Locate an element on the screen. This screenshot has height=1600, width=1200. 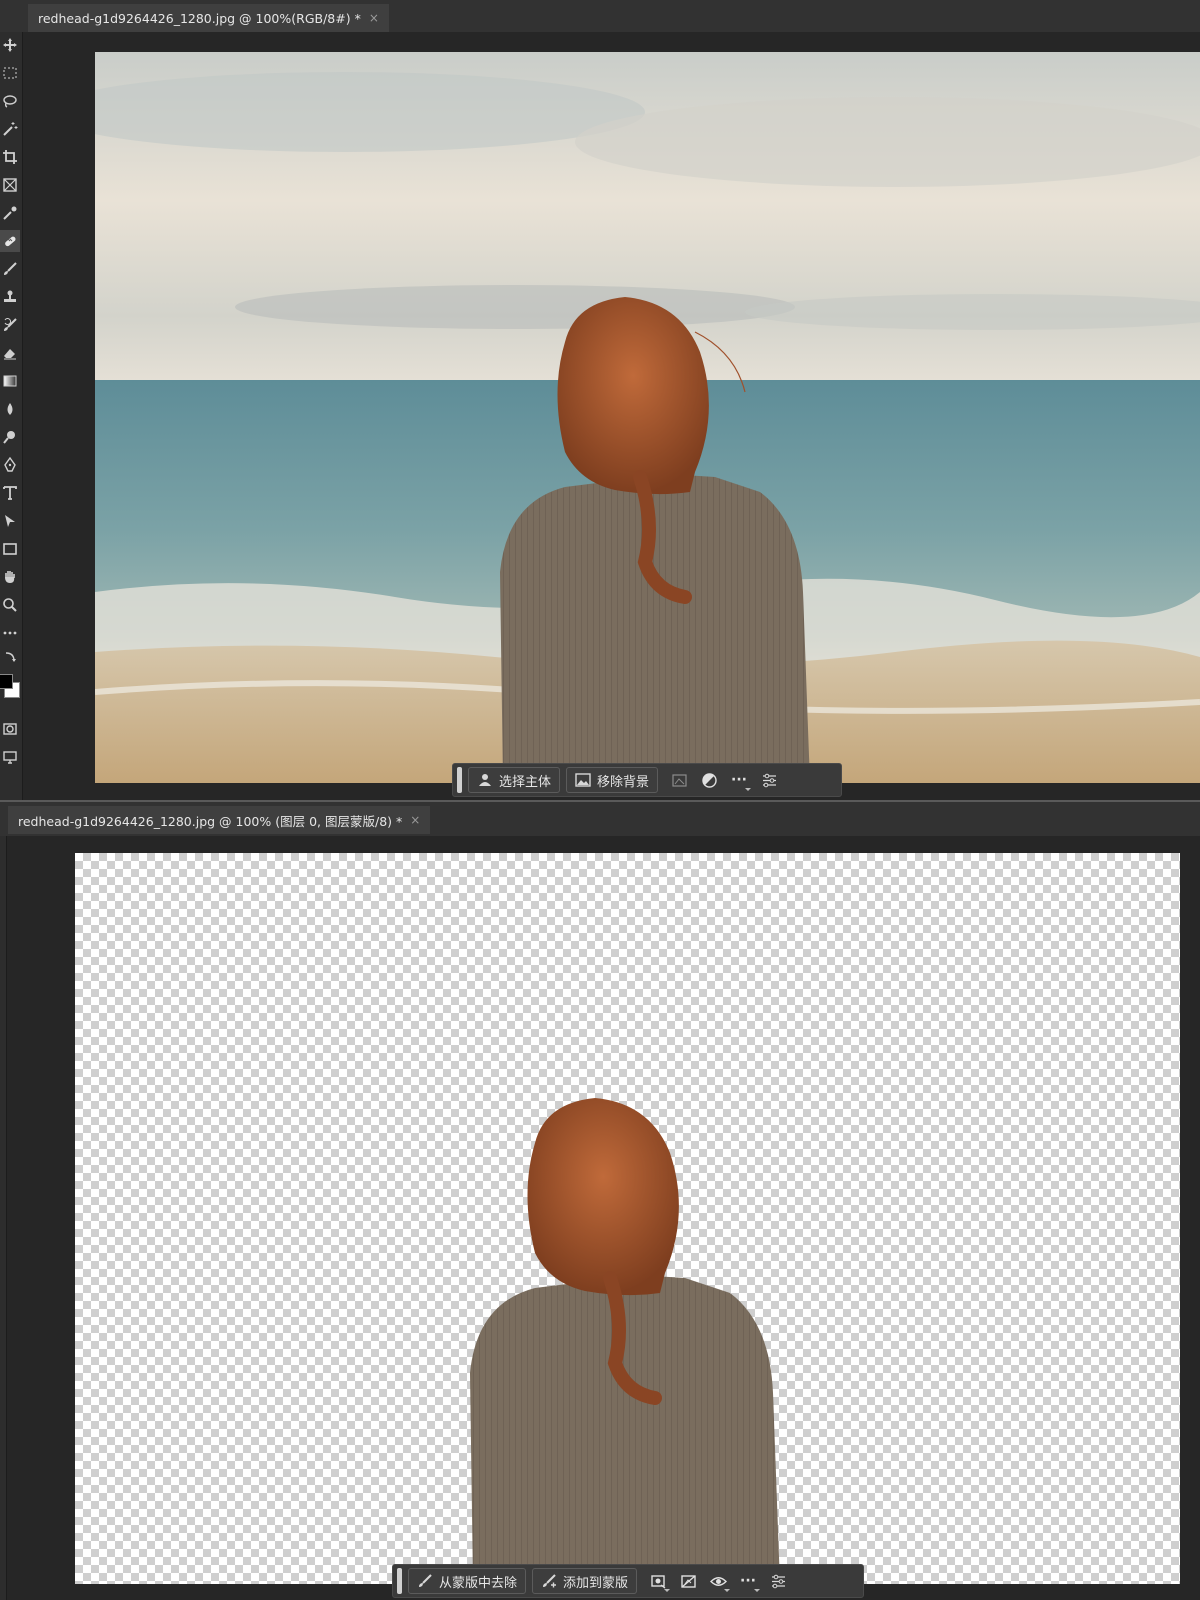
contrast-icon is located at coordinates (709, 780).